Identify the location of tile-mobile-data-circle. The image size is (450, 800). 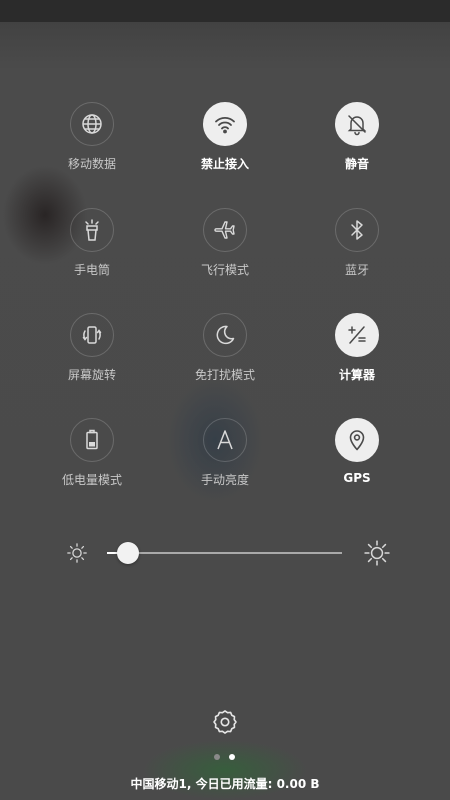
(92, 124).